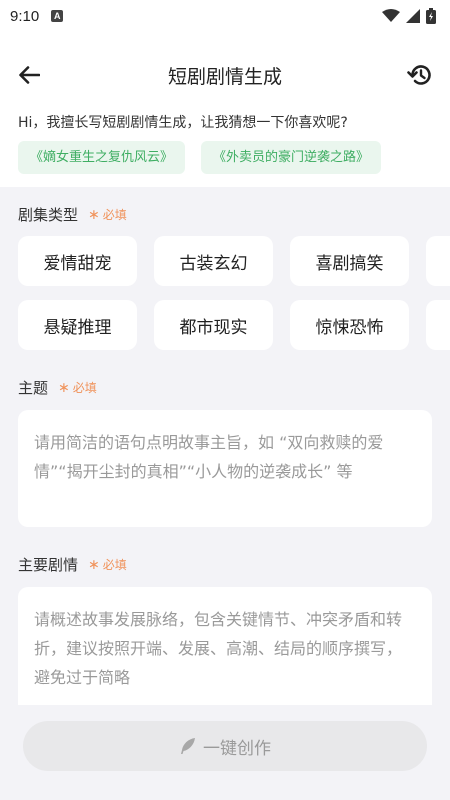 This screenshot has width=450, height=800. I want to click on status-bar: 9:10 A, so click(225, 16).